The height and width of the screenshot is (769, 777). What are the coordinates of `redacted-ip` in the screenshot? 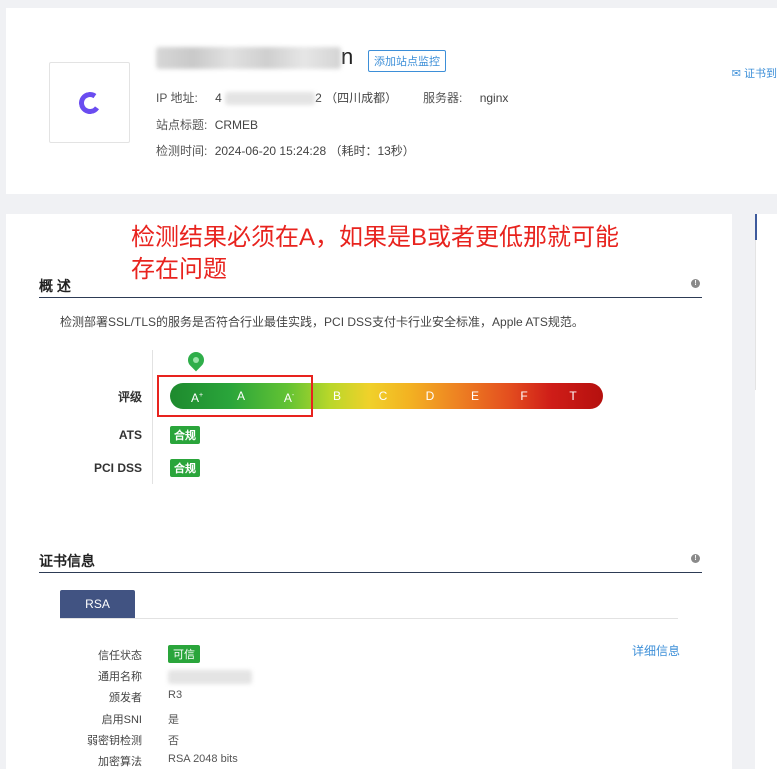 It's located at (270, 99).